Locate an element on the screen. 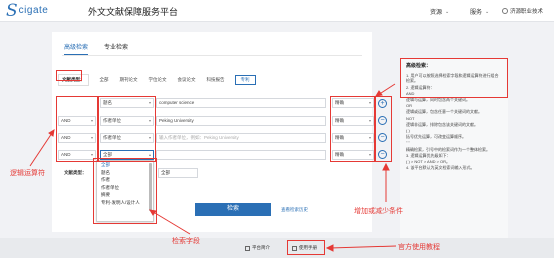 This screenshot has width=554, height=258. arrow-logic is located at coordinates (42, 148).